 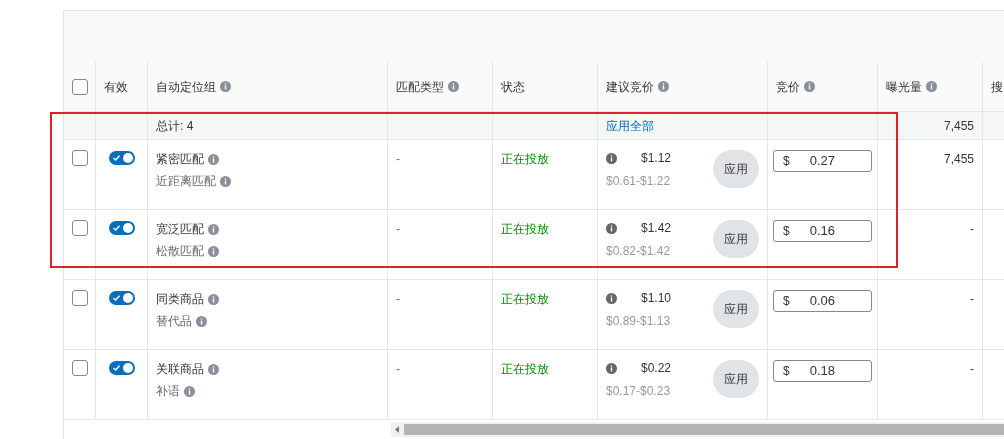 What do you see at coordinates (655, 158) in the screenshot?
I see `suggested-bid: $1.12` at bounding box center [655, 158].